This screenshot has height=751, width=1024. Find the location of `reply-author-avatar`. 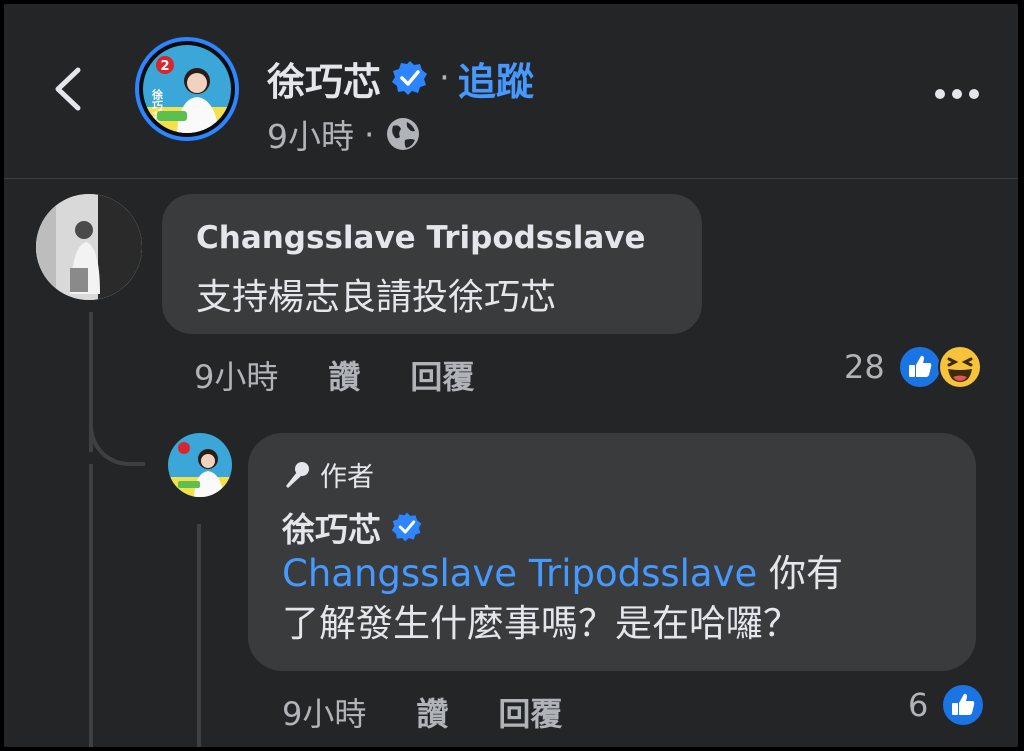

reply-author-avatar is located at coordinates (200, 465).